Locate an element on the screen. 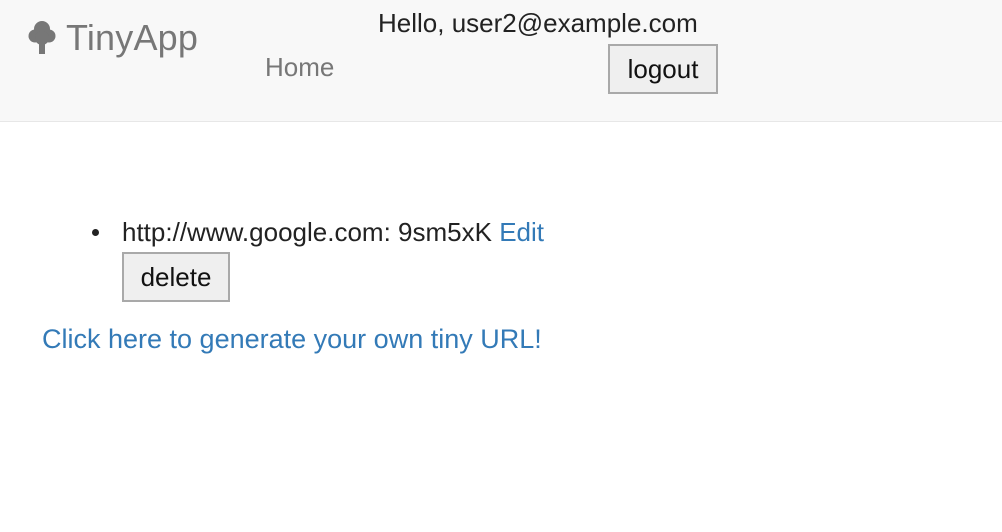 Image resolution: width=1002 pixels, height=532 pixels. delete-button: delete is located at coordinates (176, 277).